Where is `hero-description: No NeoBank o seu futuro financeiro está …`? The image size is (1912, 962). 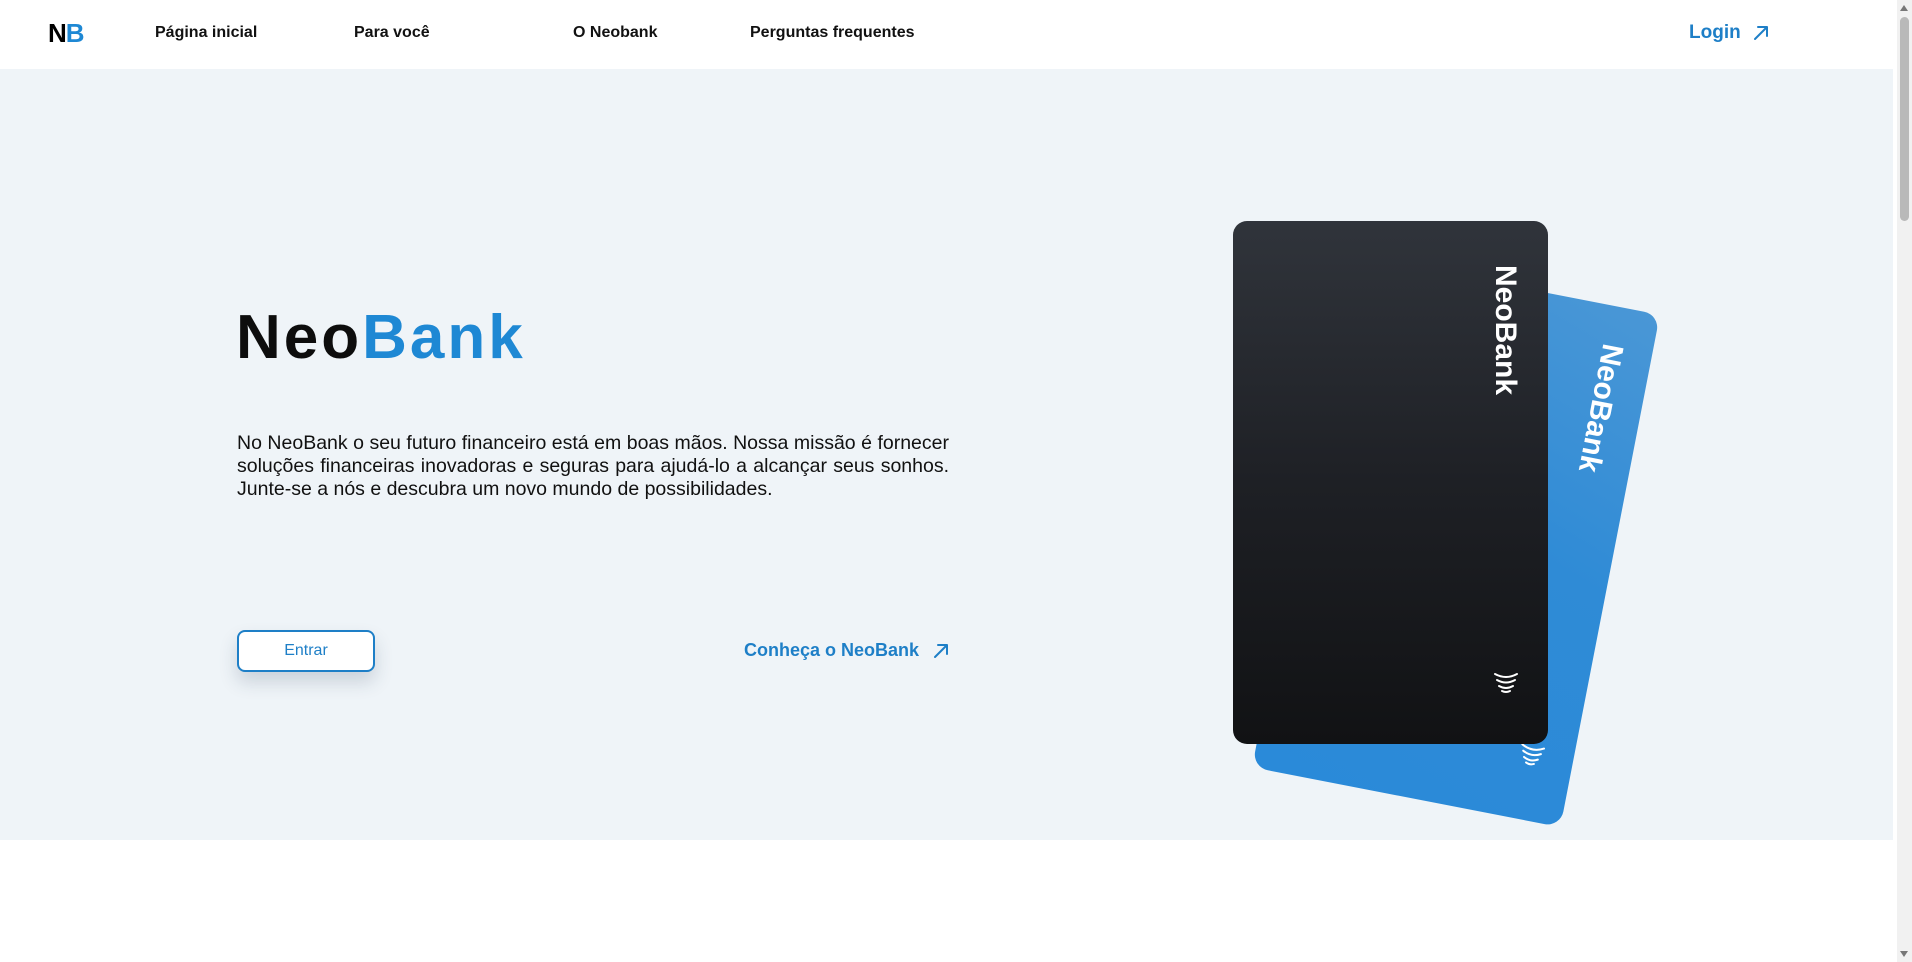
hero-description: No NeoBank o seu futuro financeiro está … is located at coordinates (593, 466).